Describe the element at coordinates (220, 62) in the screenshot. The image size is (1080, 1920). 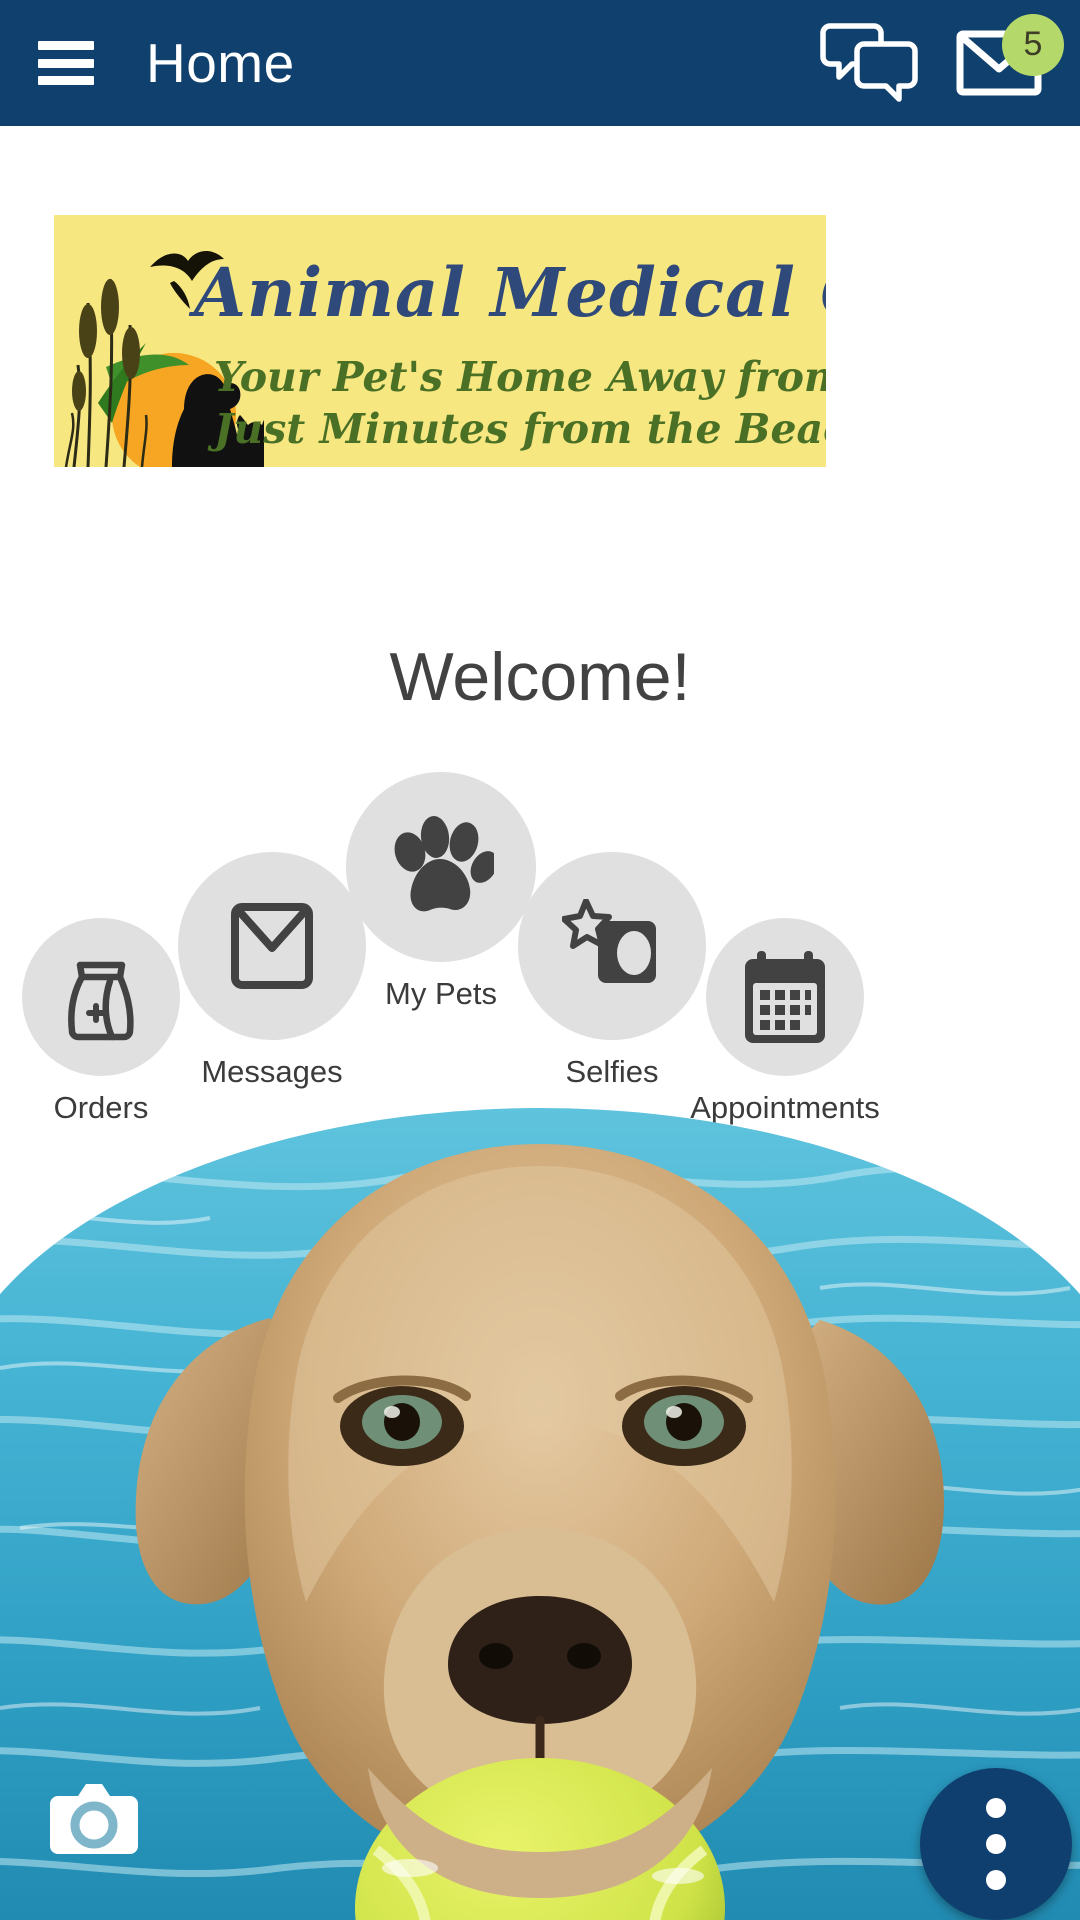
I see `page-title: Home` at that location.